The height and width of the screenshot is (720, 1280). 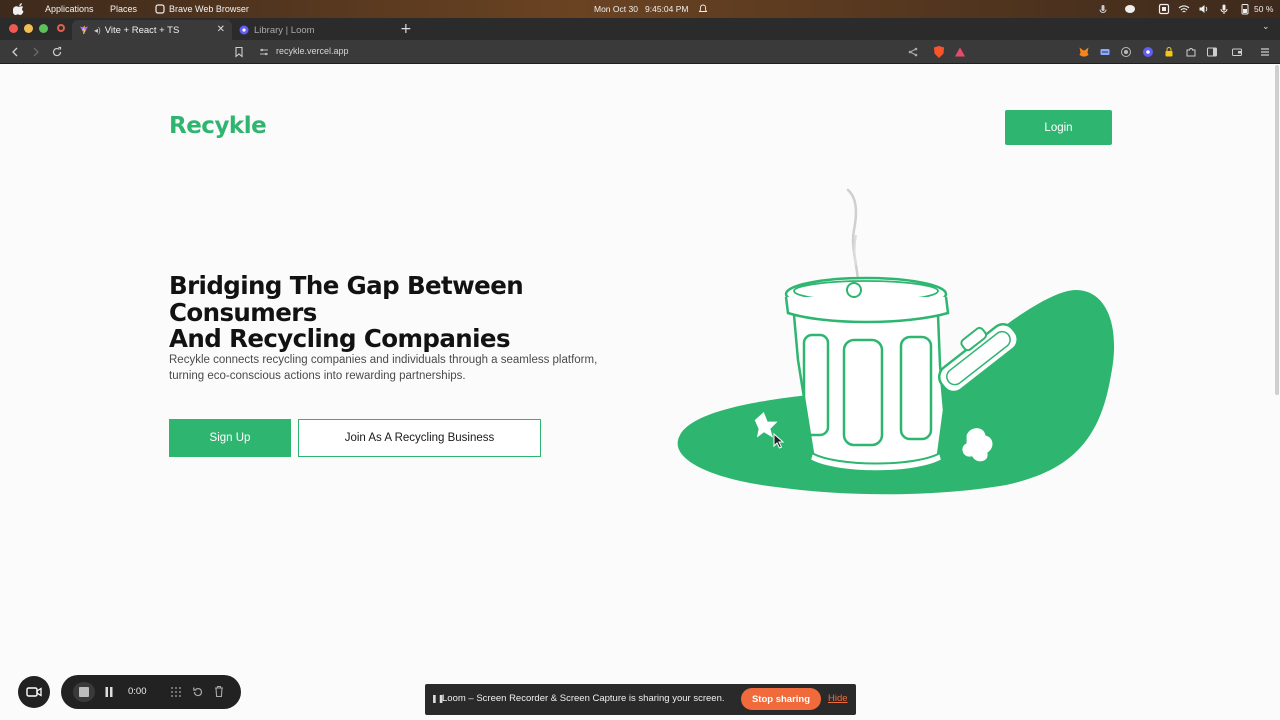 I want to click on forward-icon, so click(x=36, y=52).